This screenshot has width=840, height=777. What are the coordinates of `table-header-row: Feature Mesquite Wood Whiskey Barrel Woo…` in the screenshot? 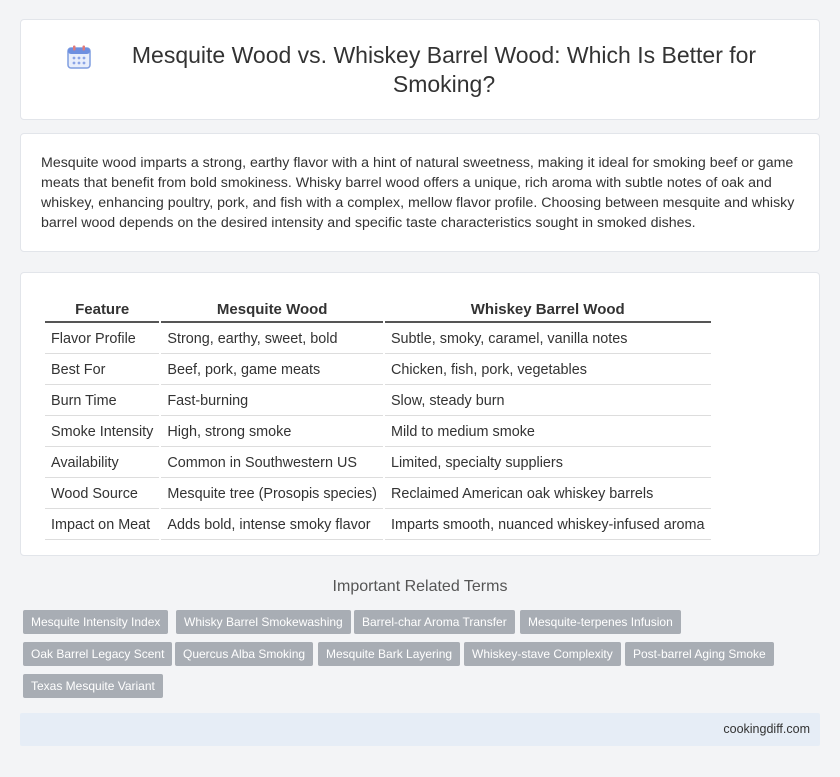 It's located at (378, 310).